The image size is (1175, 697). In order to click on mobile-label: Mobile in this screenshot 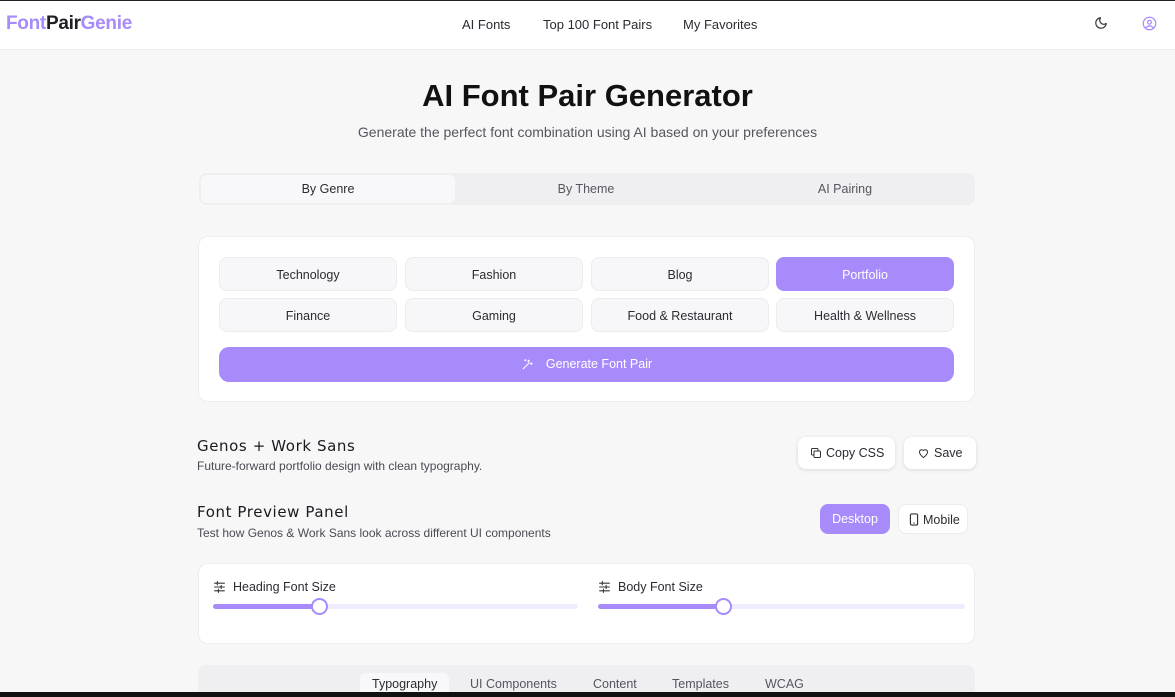, I will do `click(941, 520)`.